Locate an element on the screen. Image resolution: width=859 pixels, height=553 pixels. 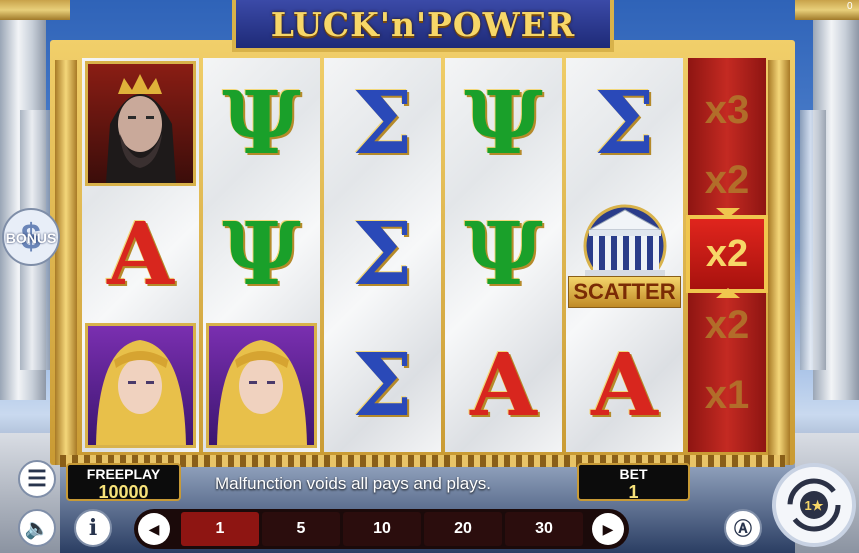
bet-option-30: 30 is located at coordinates (544, 529).